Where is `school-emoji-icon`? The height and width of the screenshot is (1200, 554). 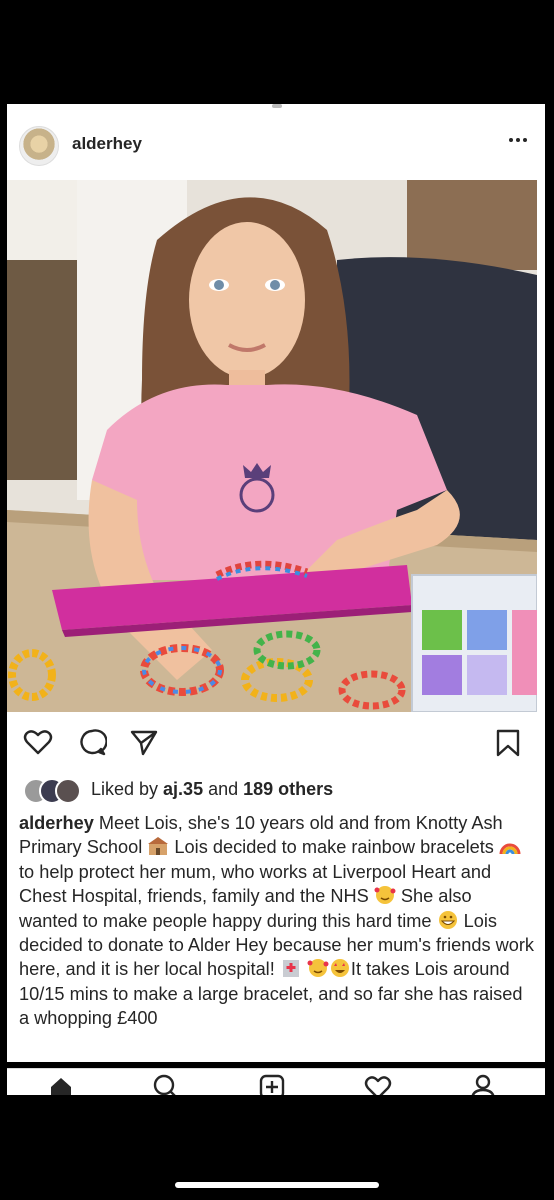
school-emoji-icon is located at coordinates (158, 846).